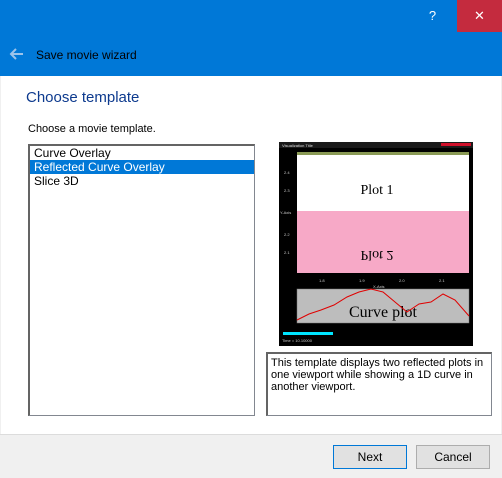 Image resolution: width=502 pixels, height=478 pixels. Describe the element at coordinates (17, 54) in the screenshot. I see `back-arrow-icon` at that location.